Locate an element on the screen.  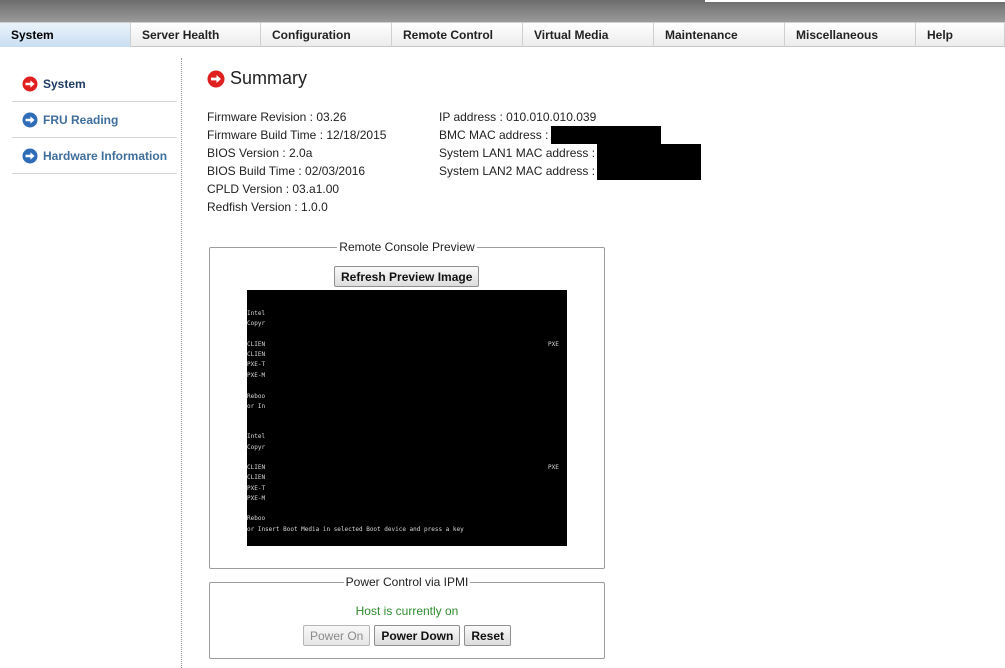
host-status-text: Host is currently on is located at coordinates (407, 611).